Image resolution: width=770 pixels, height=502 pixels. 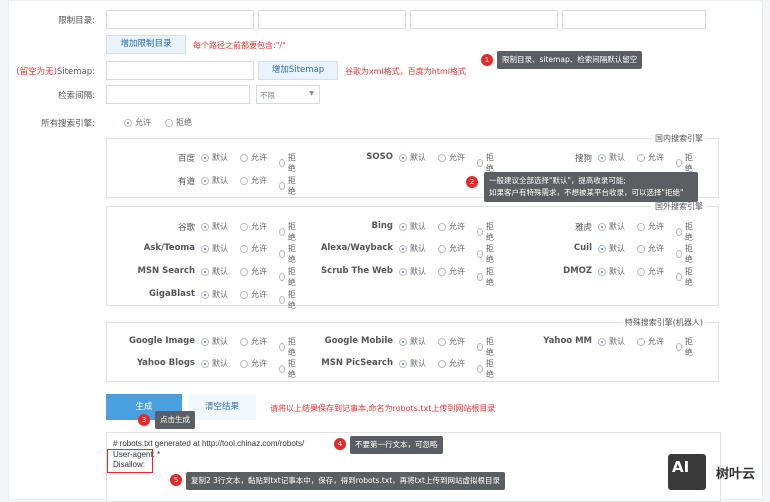 I want to click on watermark-name: 树叶云, so click(x=736, y=474).